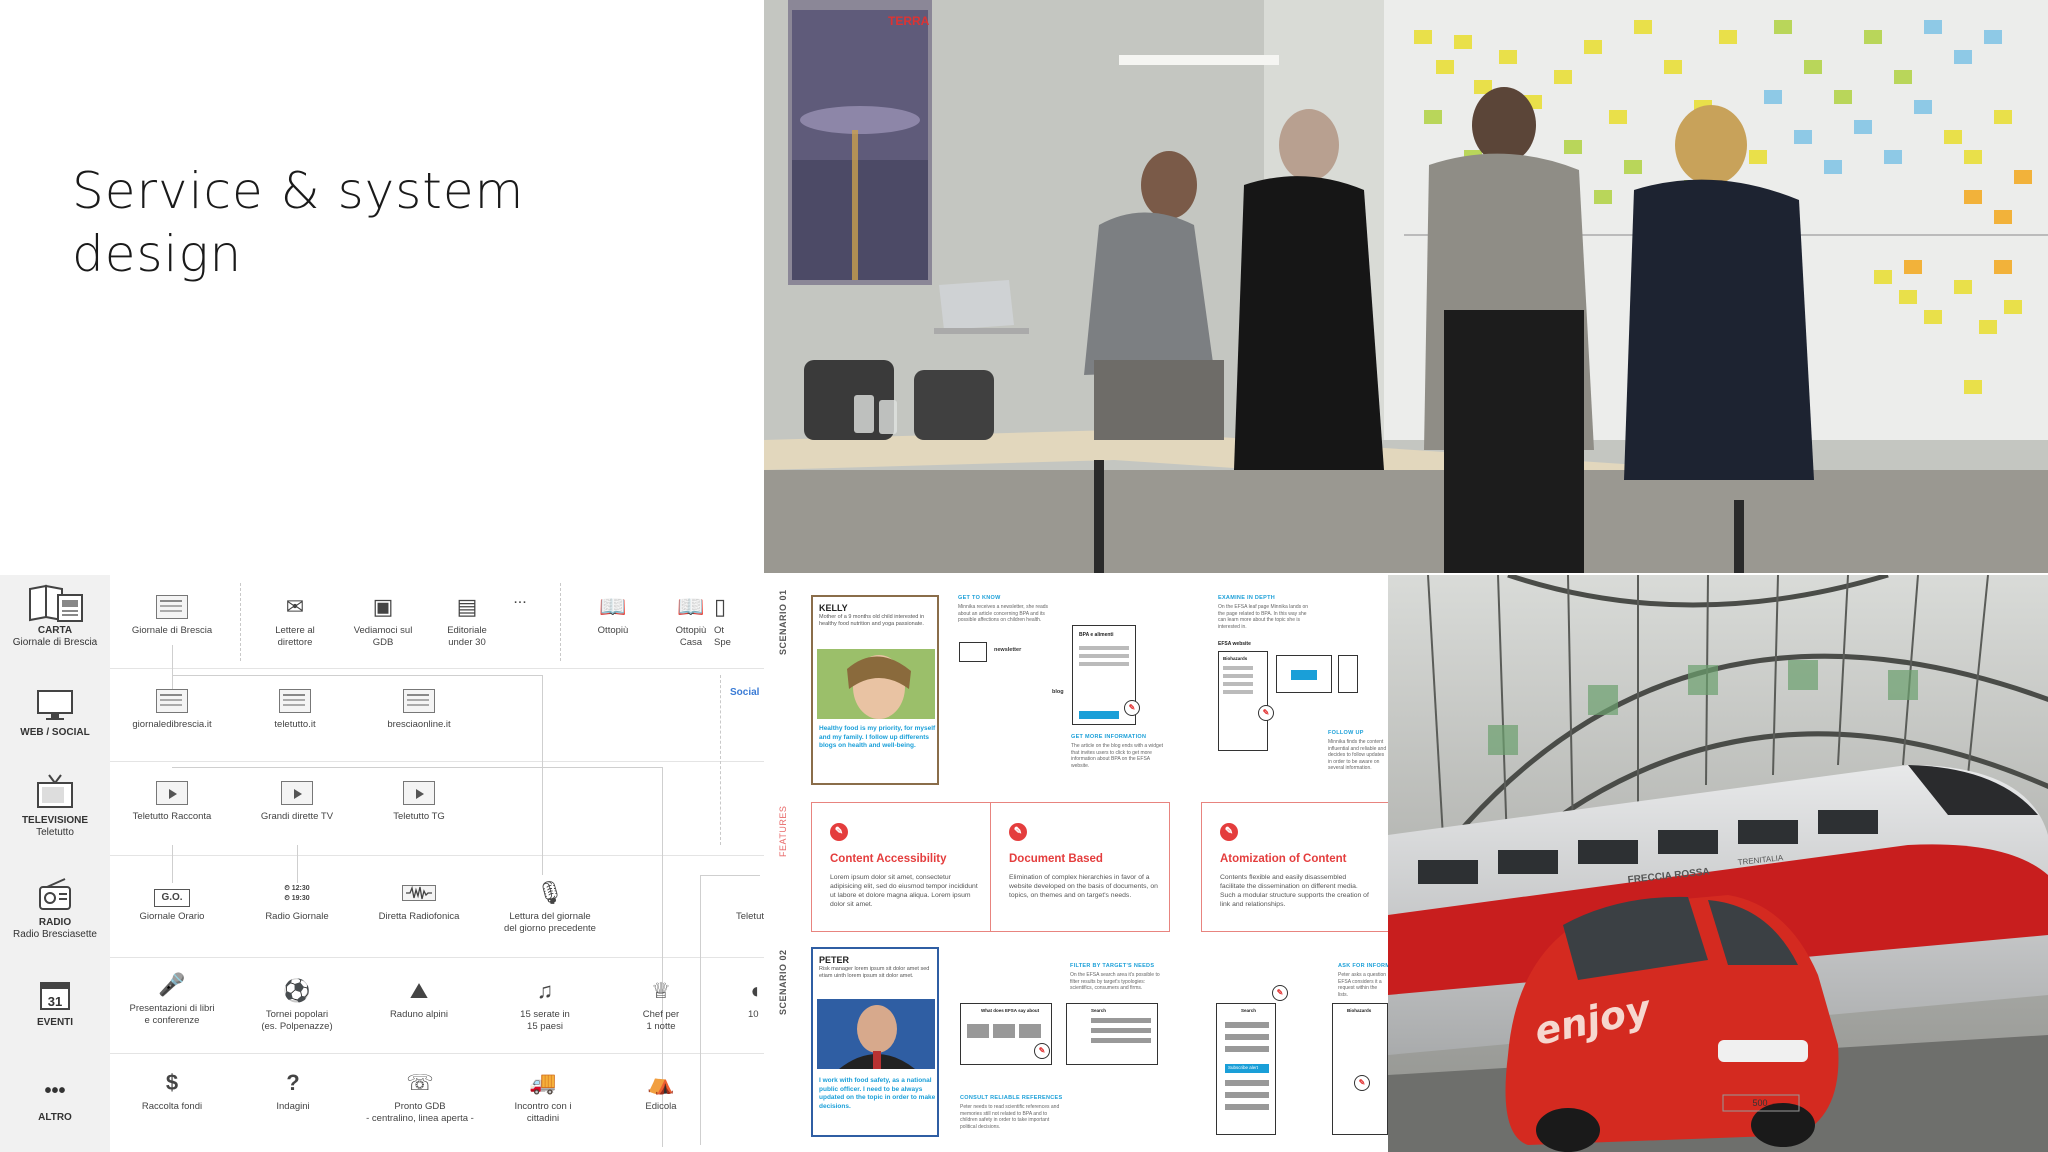 Image resolution: width=2048 pixels, height=1152 pixels. Describe the element at coordinates (55, 806) in the screenshot. I see `channel-row-tv: TELEVISIONE Teletutto` at that location.